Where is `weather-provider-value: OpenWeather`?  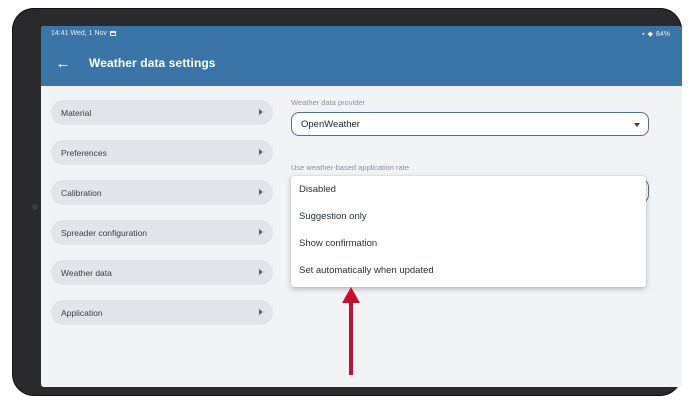 weather-provider-value: OpenWeather is located at coordinates (330, 124).